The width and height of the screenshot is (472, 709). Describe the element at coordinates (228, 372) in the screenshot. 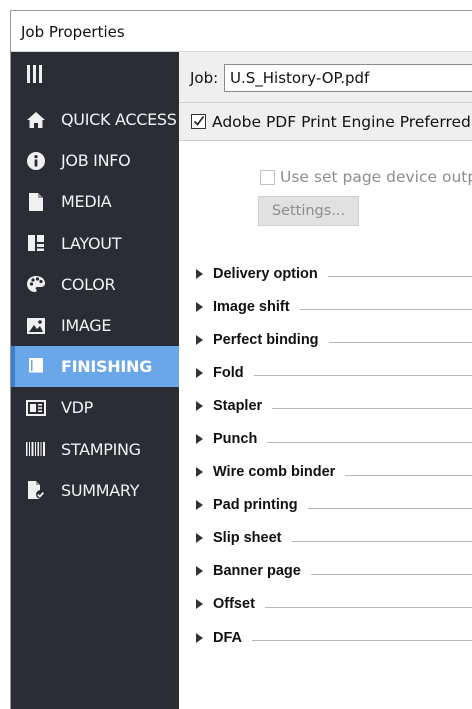

I see `section-label: Fold` at that location.